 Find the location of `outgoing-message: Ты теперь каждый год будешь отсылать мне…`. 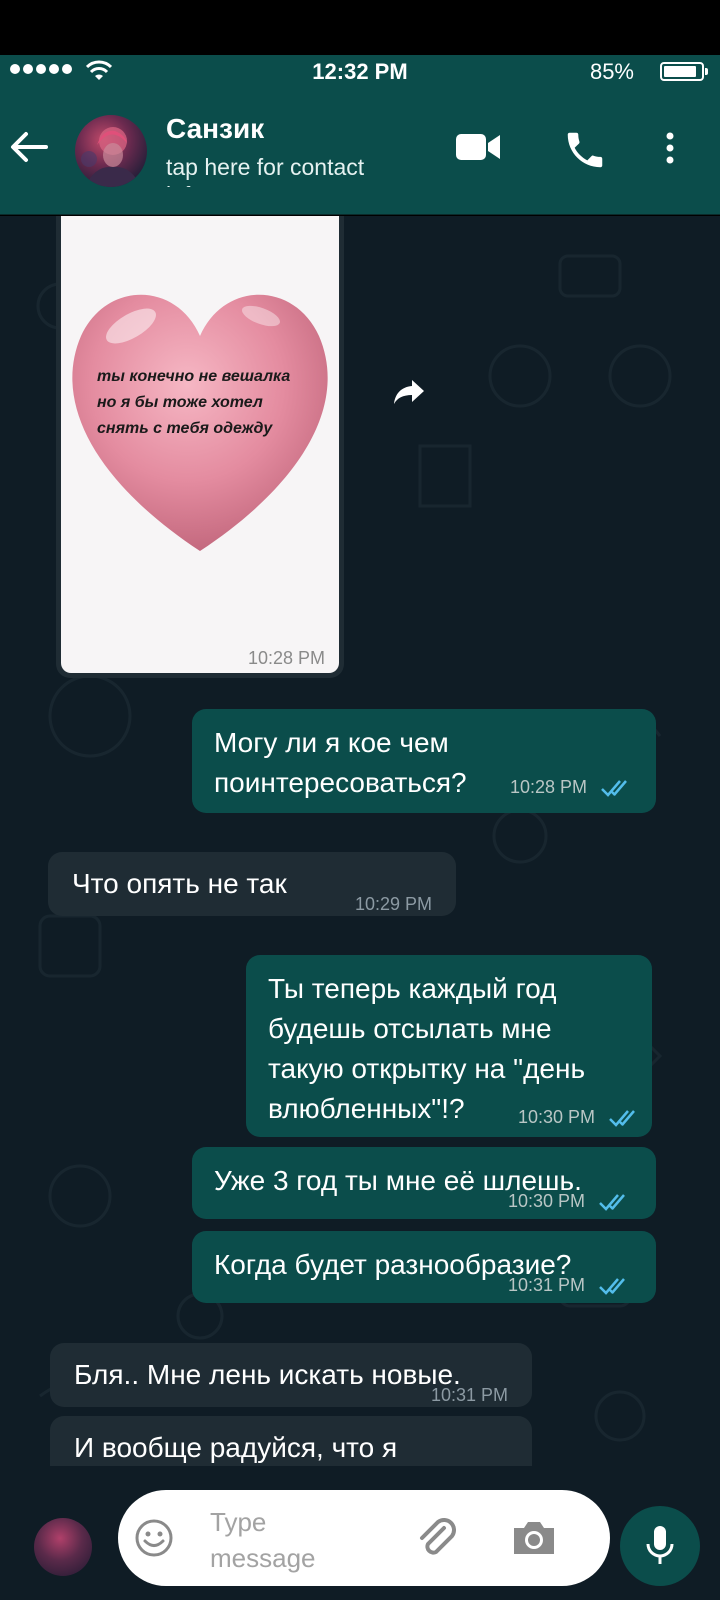

outgoing-message: Ты теперь каждый год будешь отсылать мне… is located at coordinates (449, 1046).